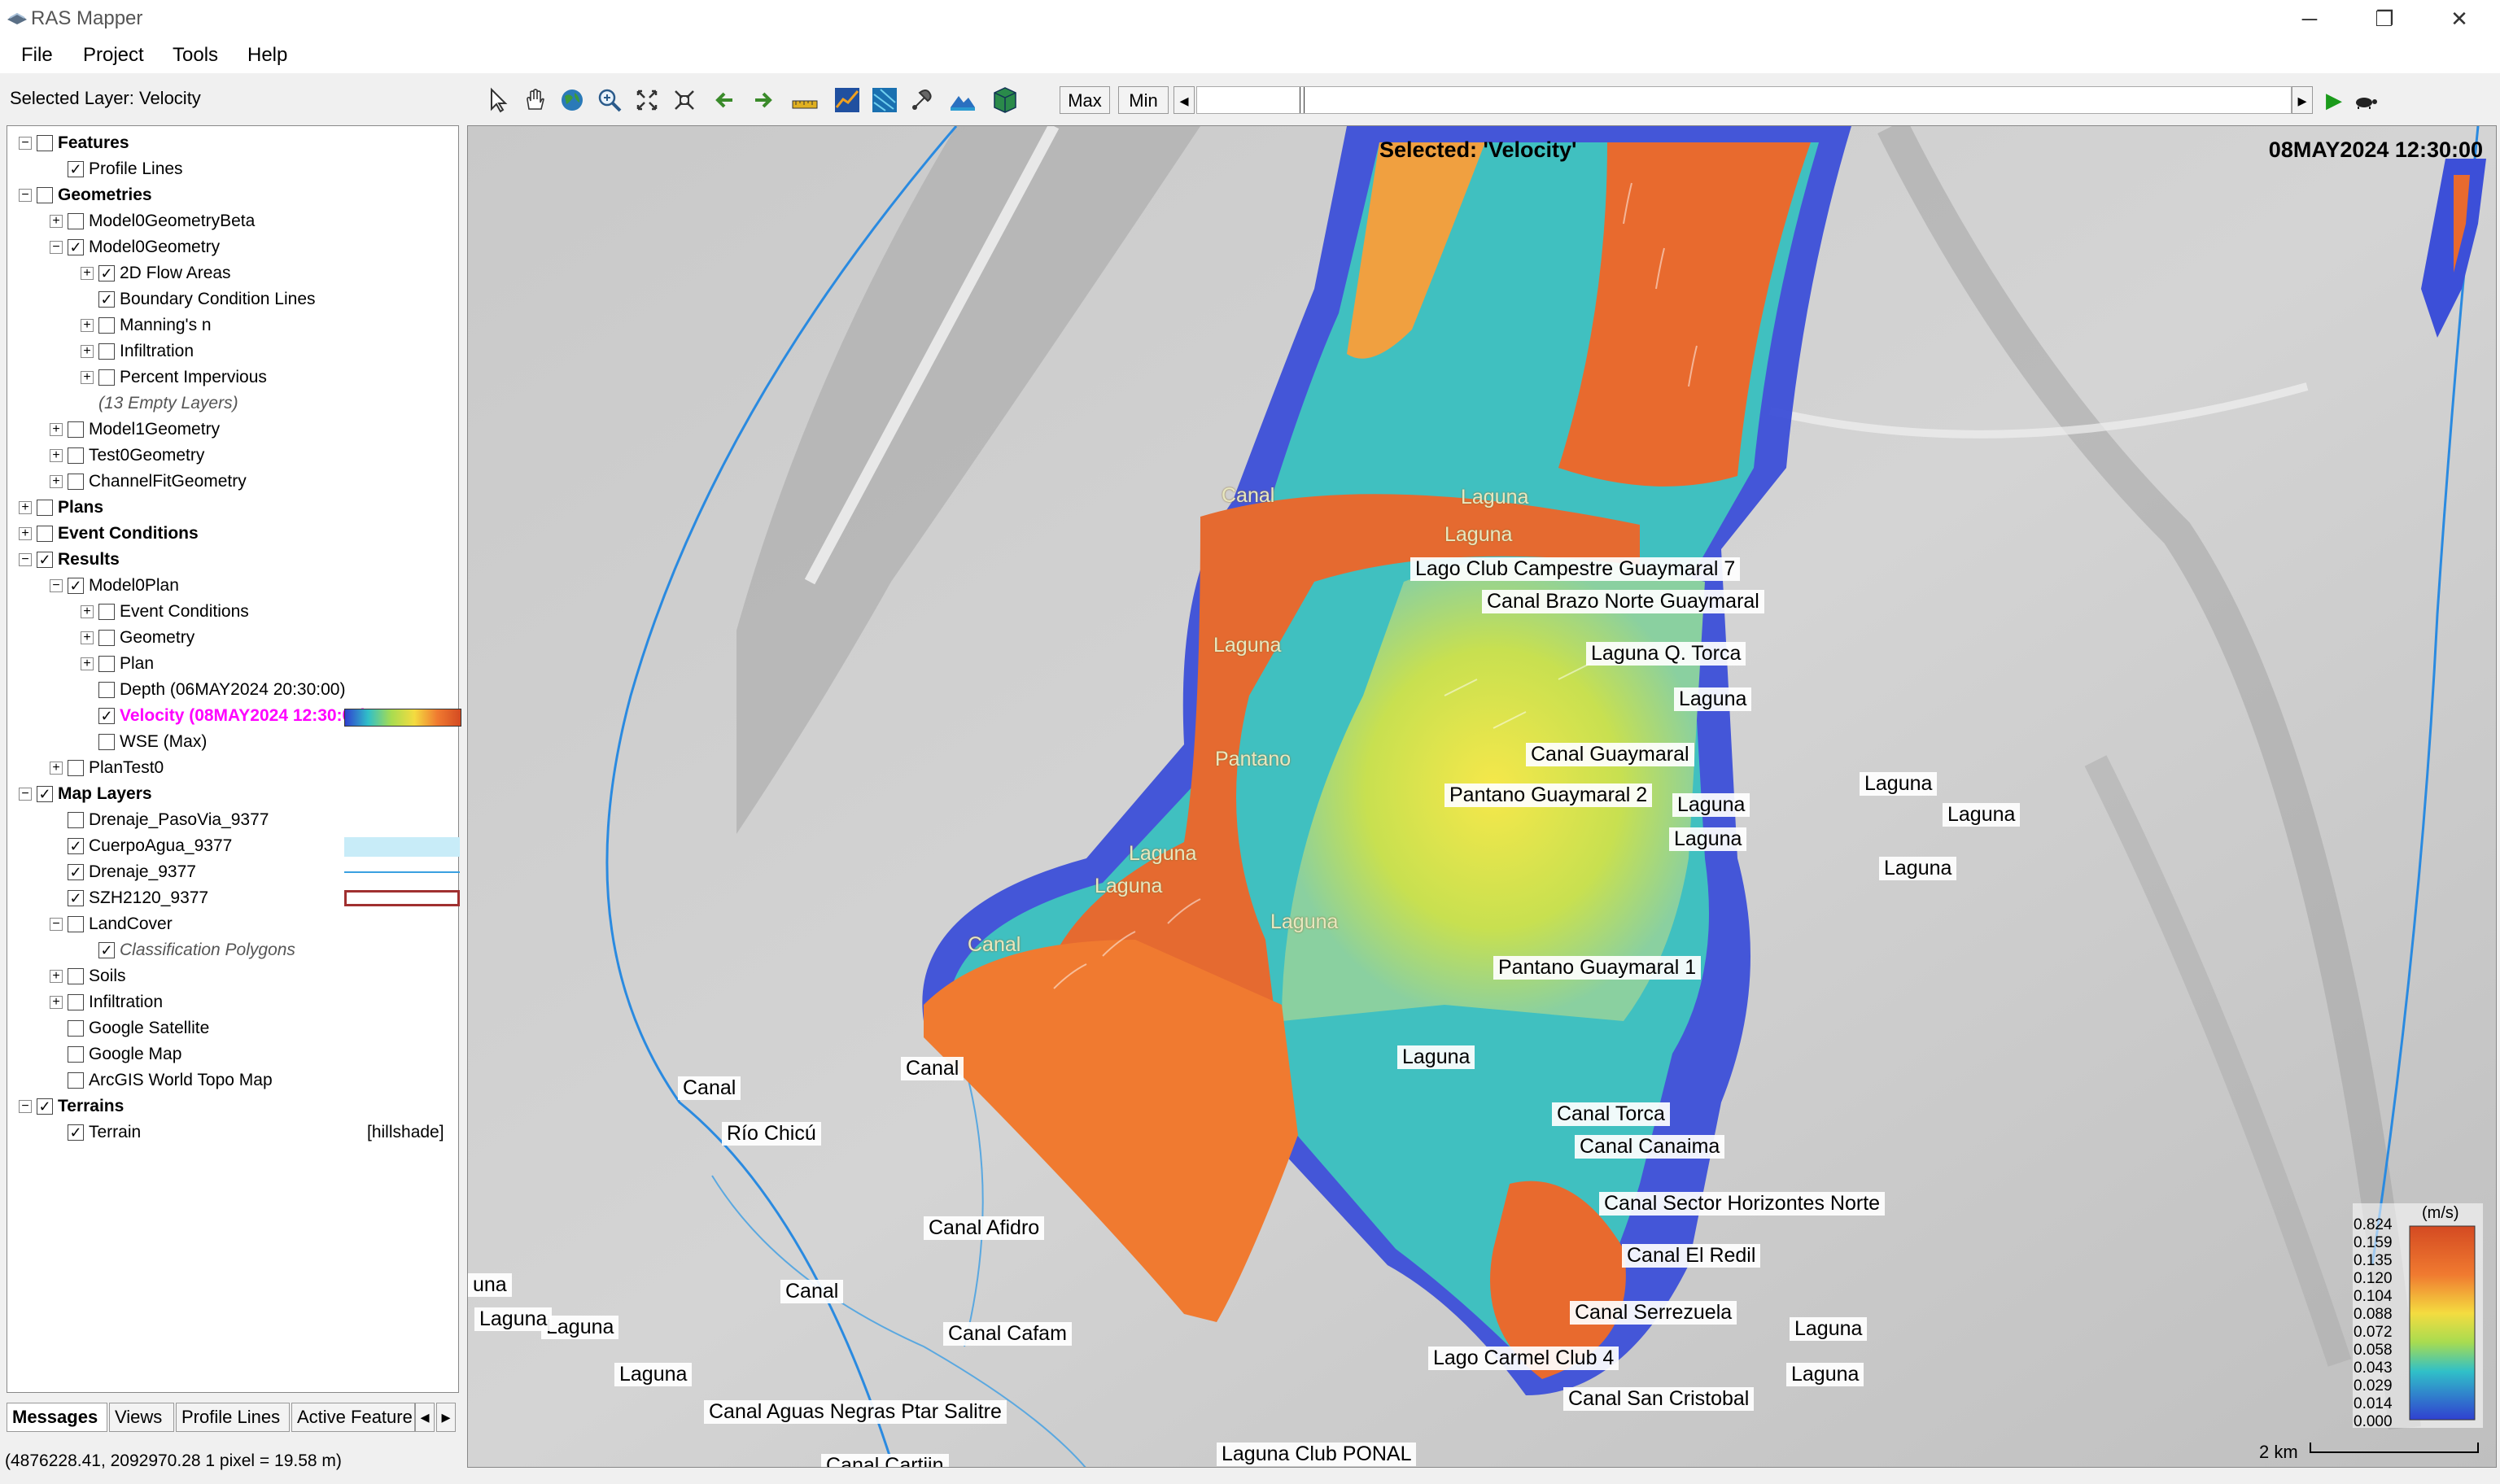 This screenshot has width=2500, height=1484. Describe the element at coordinates (231, 274) in the screenshot. I see `tree-row: + ✓ 2D Flow Areas` at that location.